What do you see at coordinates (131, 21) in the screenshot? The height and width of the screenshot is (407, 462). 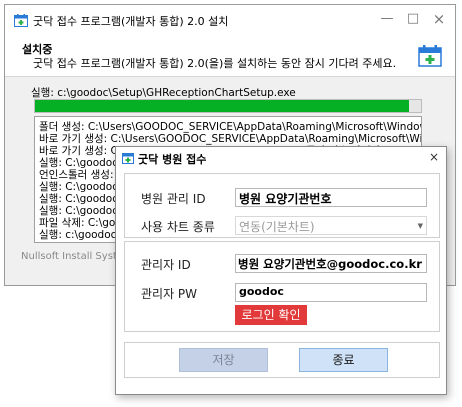 I see `installer-title: 굿닥 접수 프로그램(개발자 통합) 2.0 설치` at bounding box center [131, 21].